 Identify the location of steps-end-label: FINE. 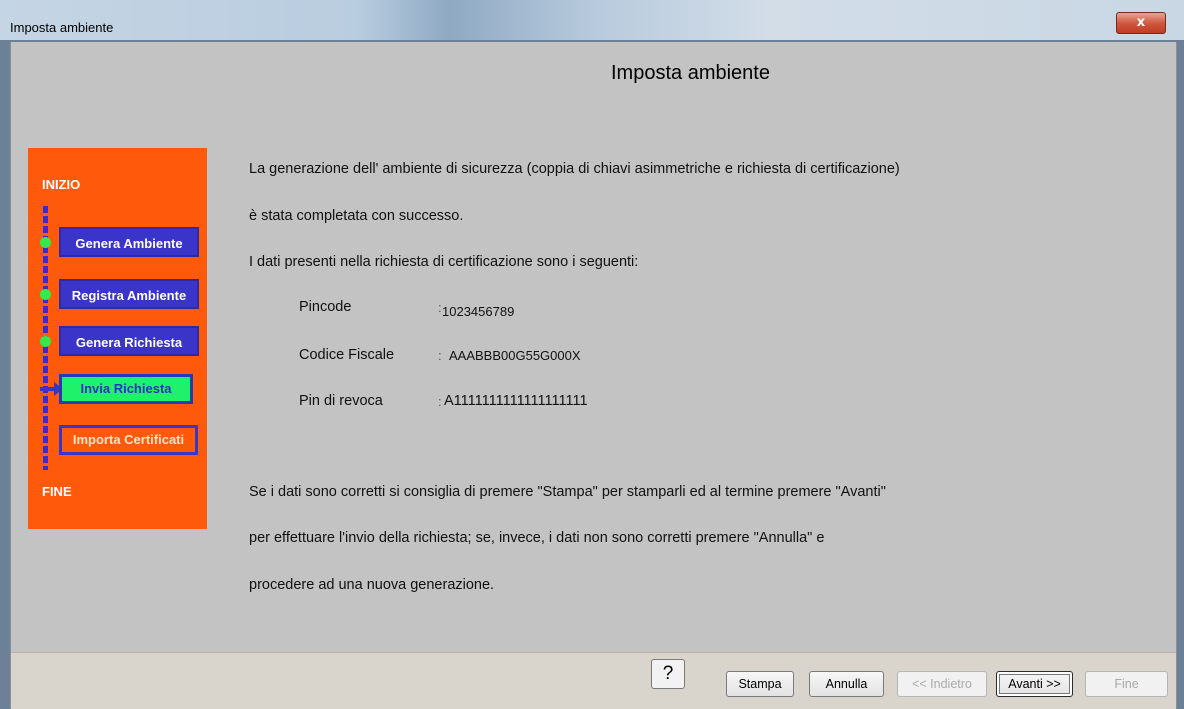
(57, 491).